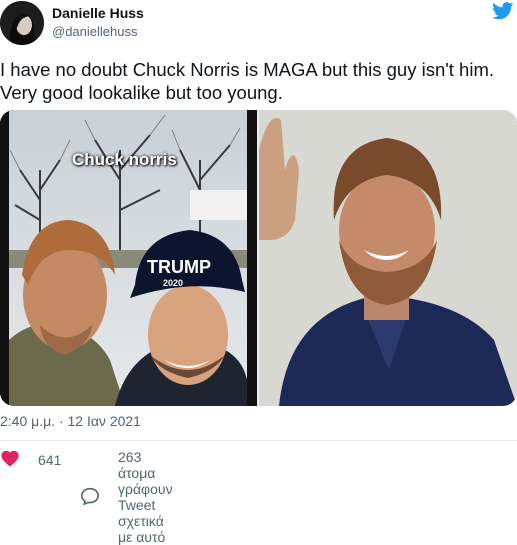 Image resolution: width=517 pixels, height=545 pixels. I want to click on hat-text: TRUMP, so click(179, 267).